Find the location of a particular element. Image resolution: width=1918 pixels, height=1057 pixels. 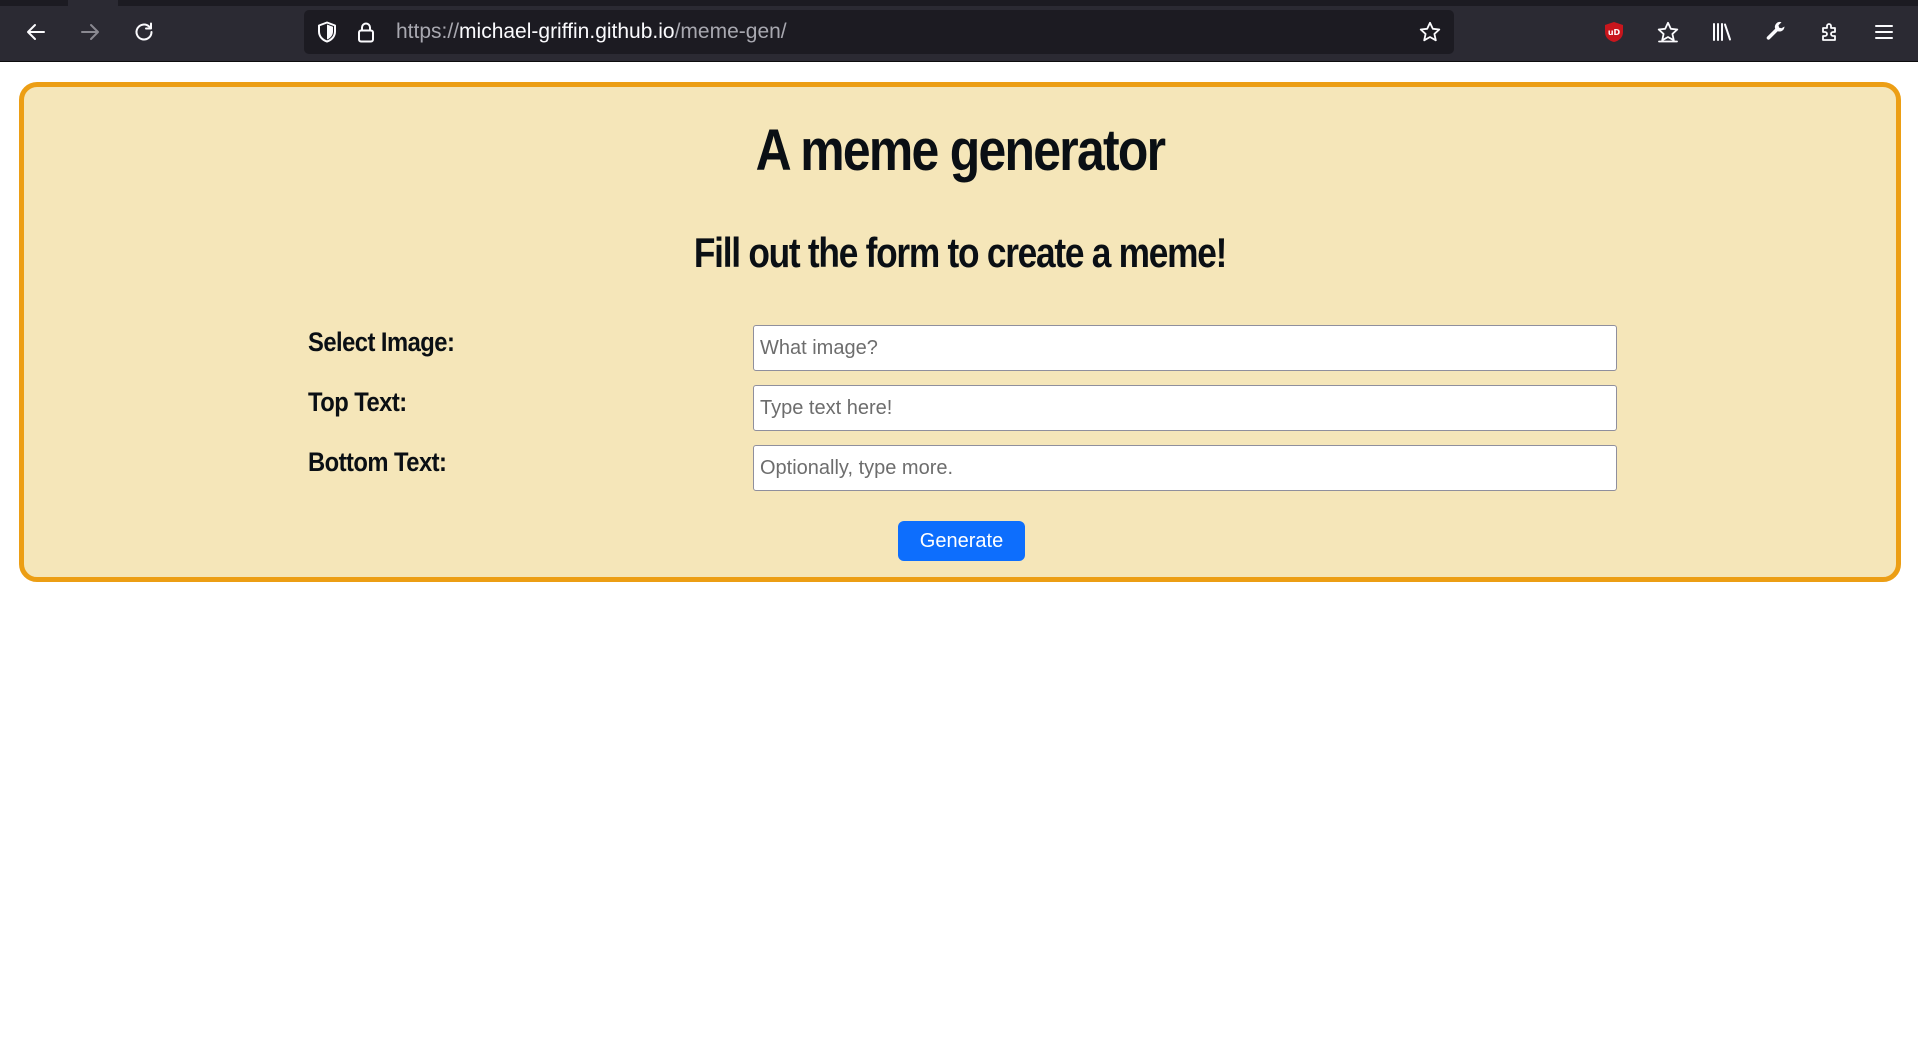

page-title: A meme generator is located at coordinates (960, 150).